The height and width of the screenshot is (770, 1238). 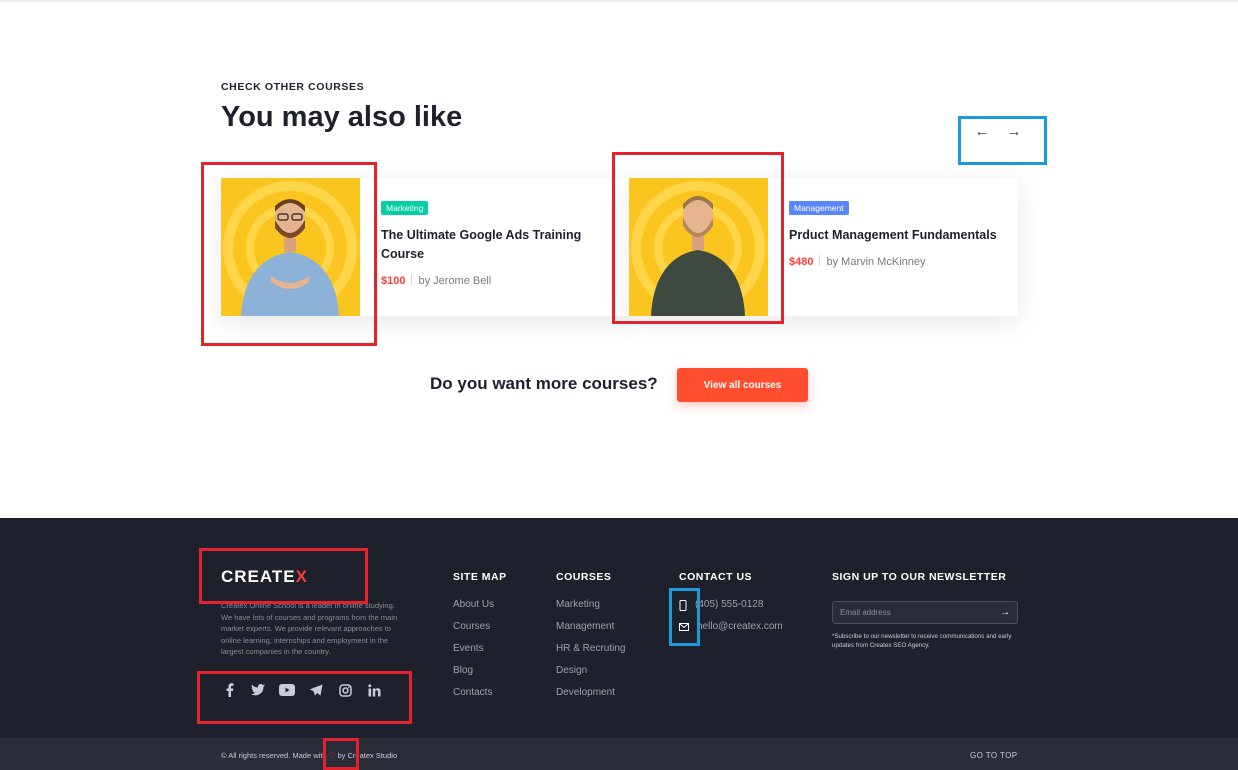 I want to click on contact-heading: CONTACT US, so click(x=716, y=577).